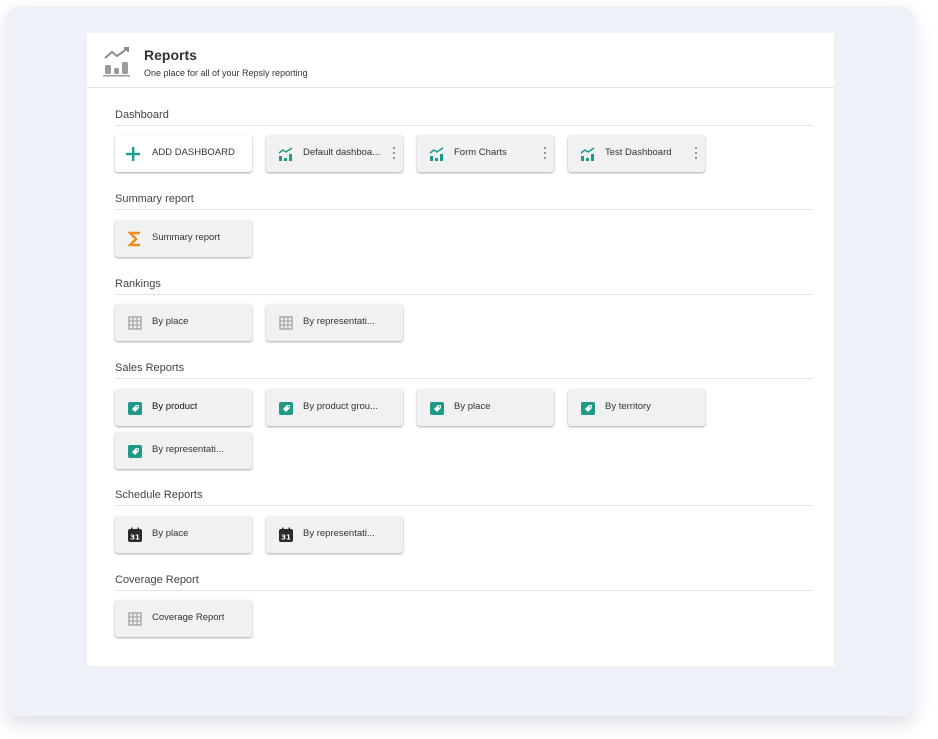 The height and width of the screenshot is (739, 938). What do you see at coordinates (628, 406) in the screenshot?
I see `report-tile-label: By territory` at bounding box center [628, 406].